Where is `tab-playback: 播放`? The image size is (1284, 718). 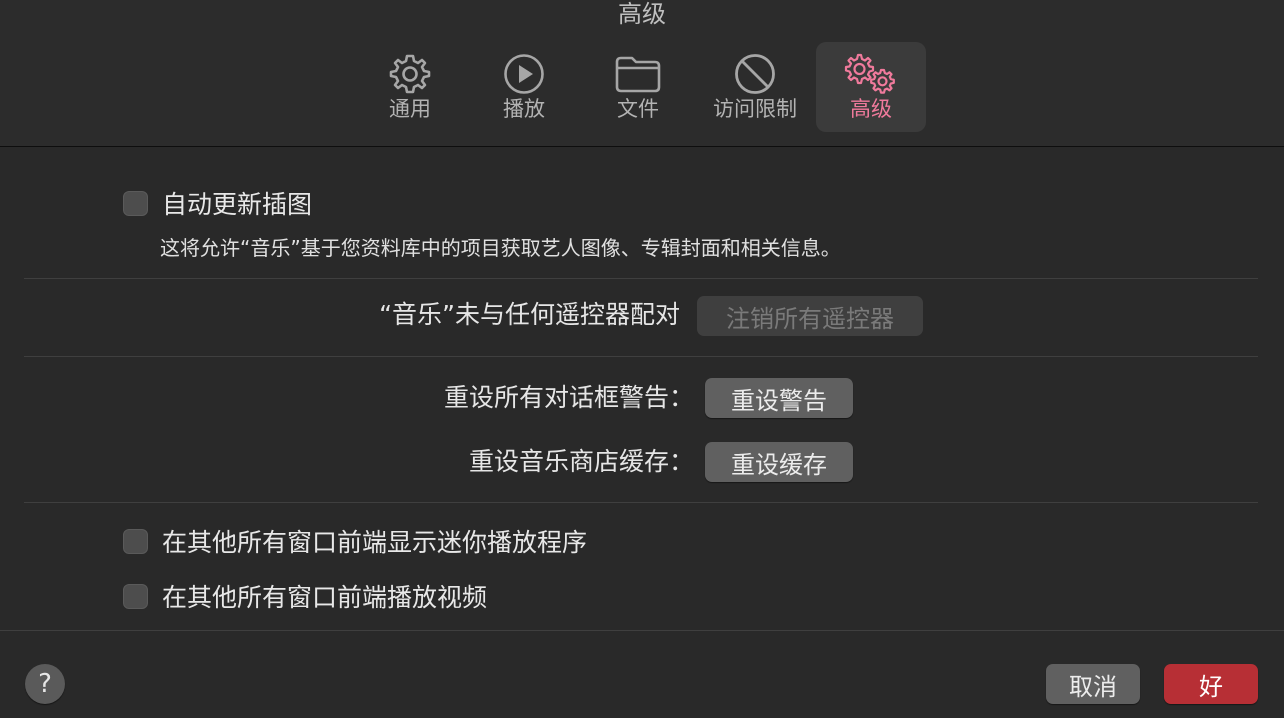 tab-playback: 播放 is located at coordinates (524, 87).